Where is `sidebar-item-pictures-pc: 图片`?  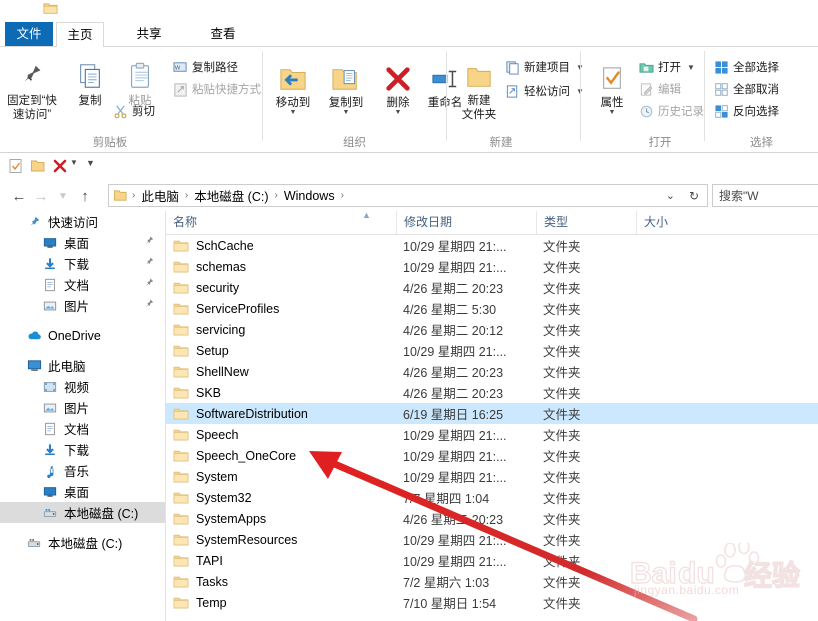 sidebar-item-pictures-pc: 图片 is located at coordinates (82, 407).